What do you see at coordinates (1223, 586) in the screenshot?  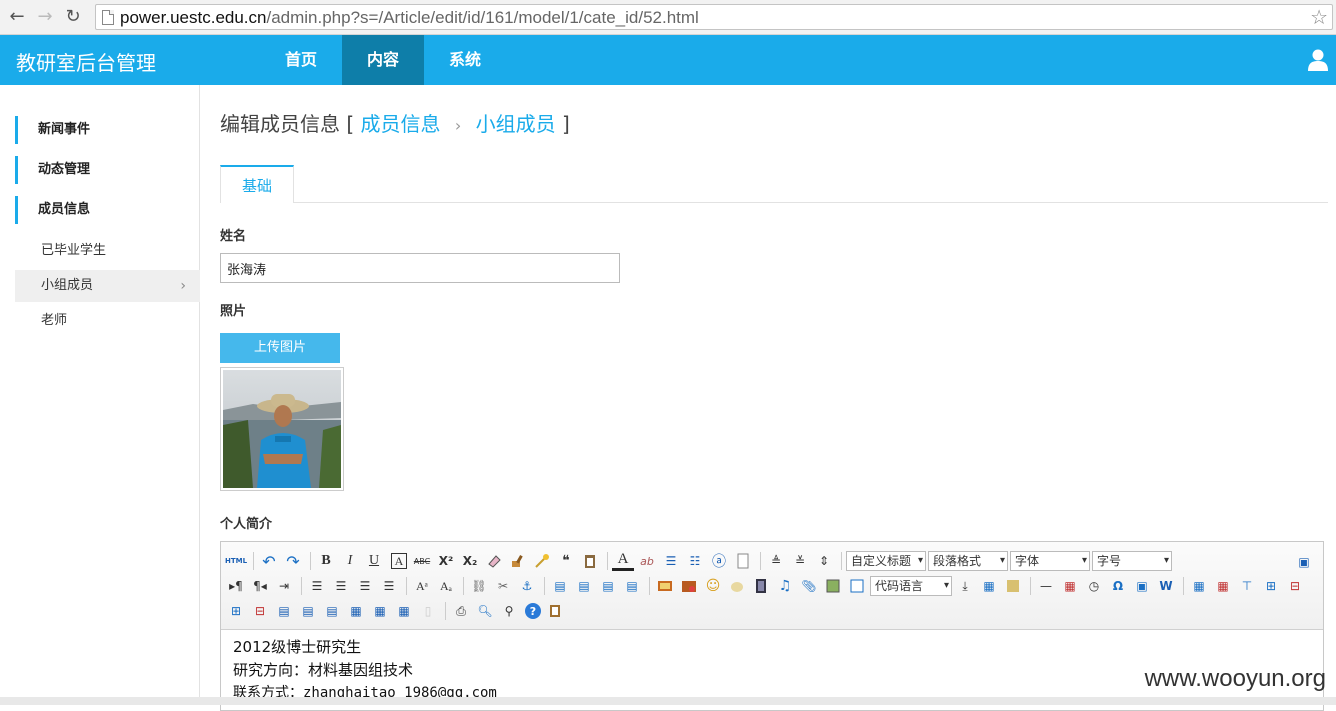 I see `delete-table-icon: ▦` at bounding box center [1223, 586].